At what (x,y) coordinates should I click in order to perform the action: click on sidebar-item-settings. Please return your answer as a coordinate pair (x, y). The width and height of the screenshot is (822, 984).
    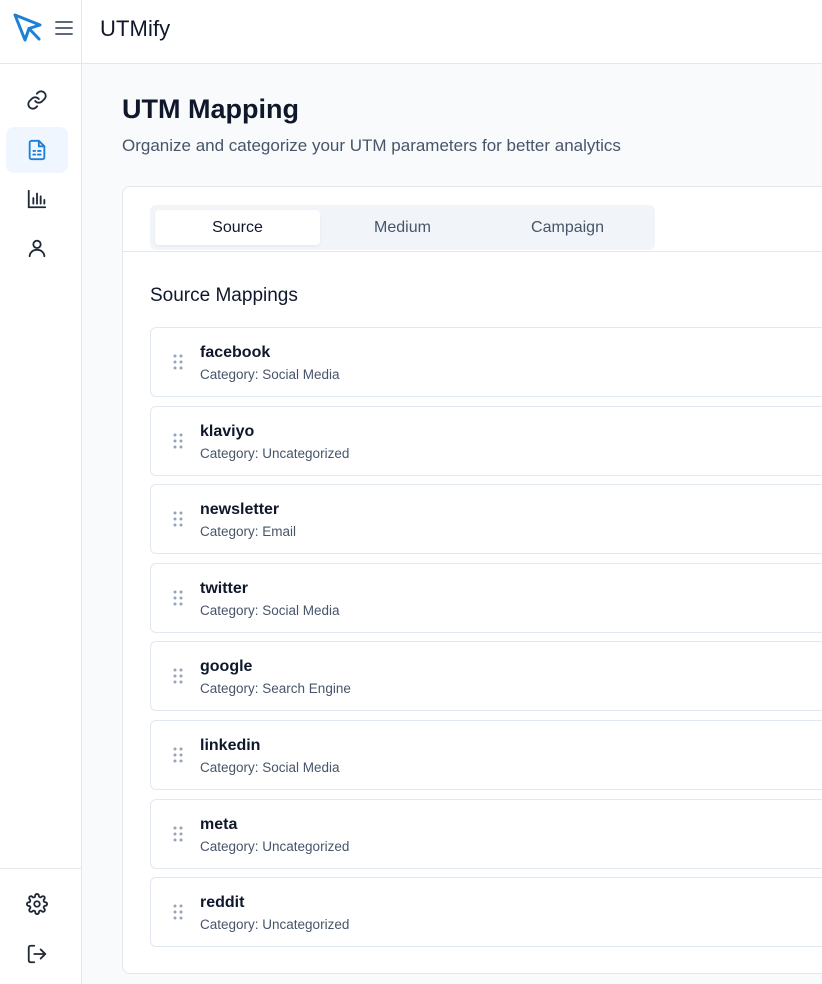
    Looking at the image, I should click on (37, 904).